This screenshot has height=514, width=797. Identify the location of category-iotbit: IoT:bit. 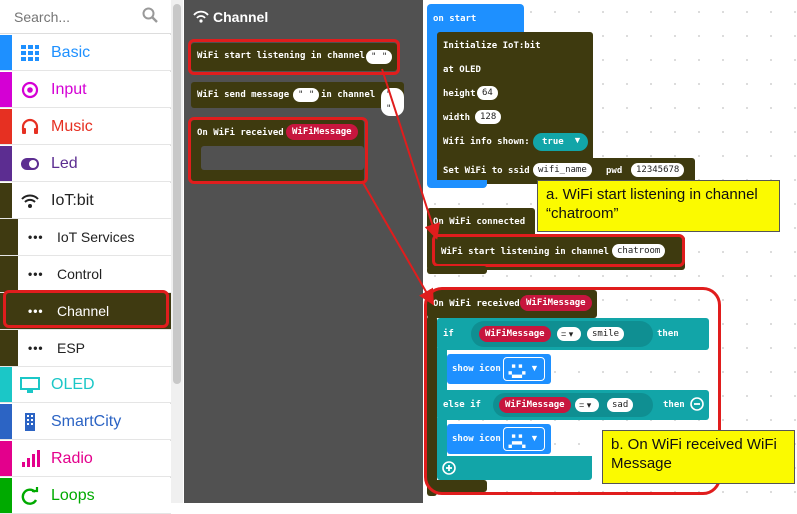
(85, 201).